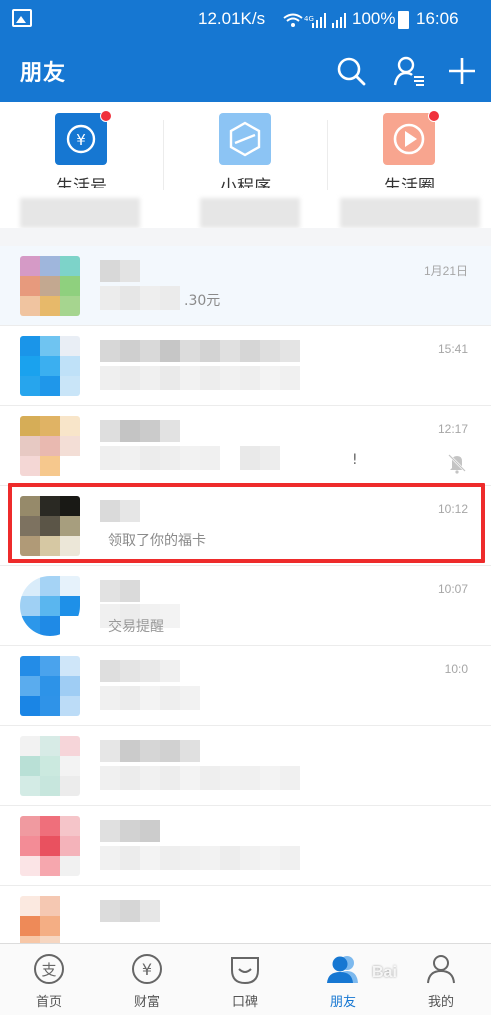 This screenshot has width=491, height=1015. What do you see at coordinates (355, 460) in the screenshot?
I see `message-preview: !` at bounding box center [355, 460].